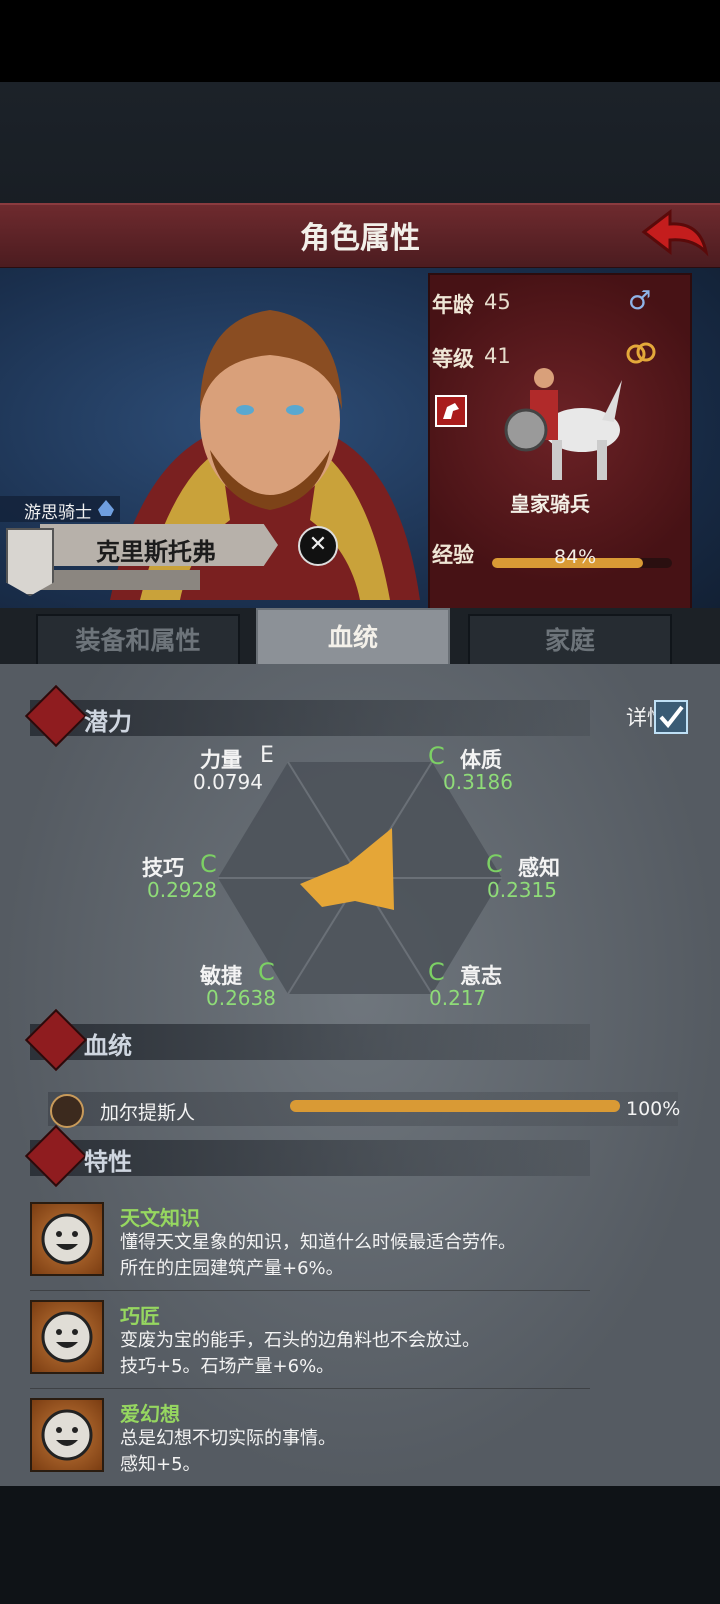  Describe the element at coordinates (160, 1218) in the screenshot. I see `trait-name: 天文知识` at that location.